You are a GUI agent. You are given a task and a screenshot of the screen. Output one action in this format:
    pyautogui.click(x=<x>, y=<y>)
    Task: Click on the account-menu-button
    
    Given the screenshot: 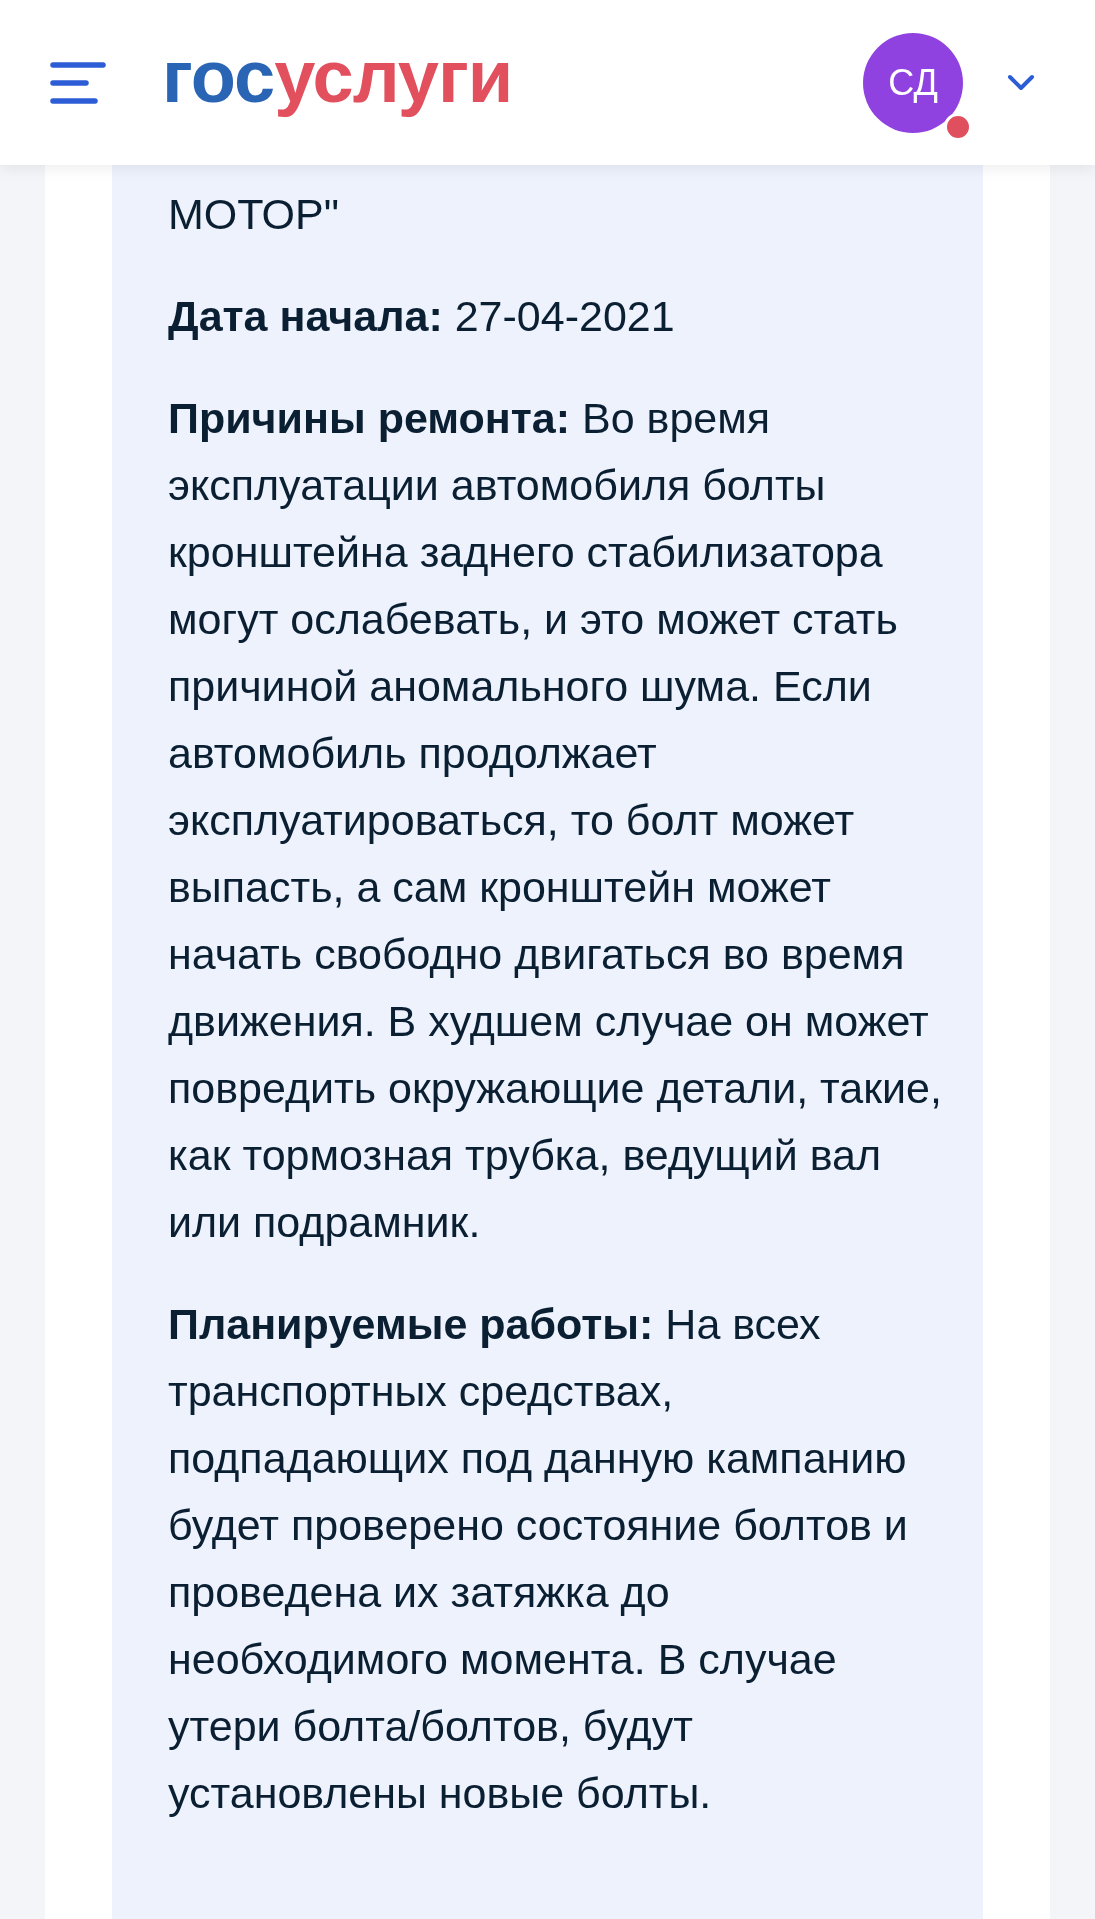 What is the action you would take?
    pyautogui.click(x=1021, y=82)
    